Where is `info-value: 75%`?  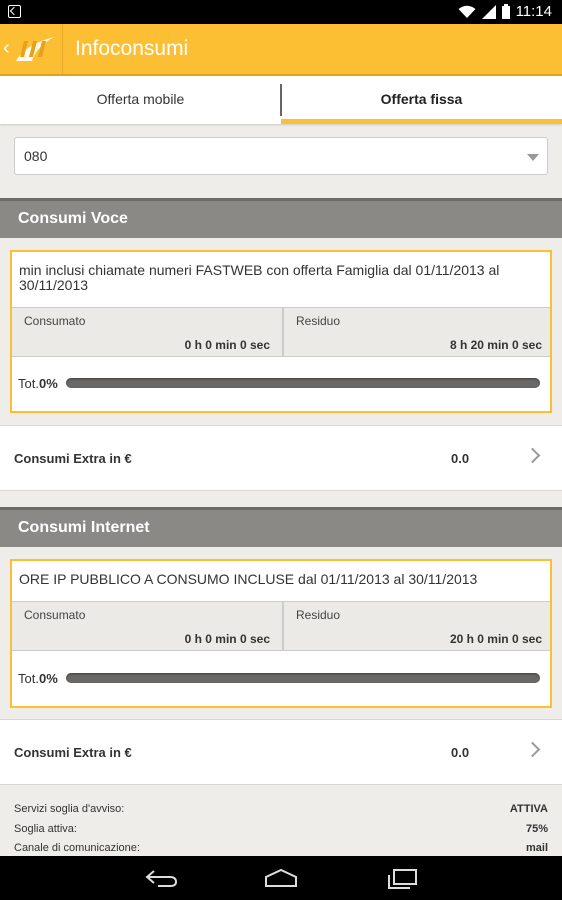 info-value: 75% is located at coordinates (536, 829).